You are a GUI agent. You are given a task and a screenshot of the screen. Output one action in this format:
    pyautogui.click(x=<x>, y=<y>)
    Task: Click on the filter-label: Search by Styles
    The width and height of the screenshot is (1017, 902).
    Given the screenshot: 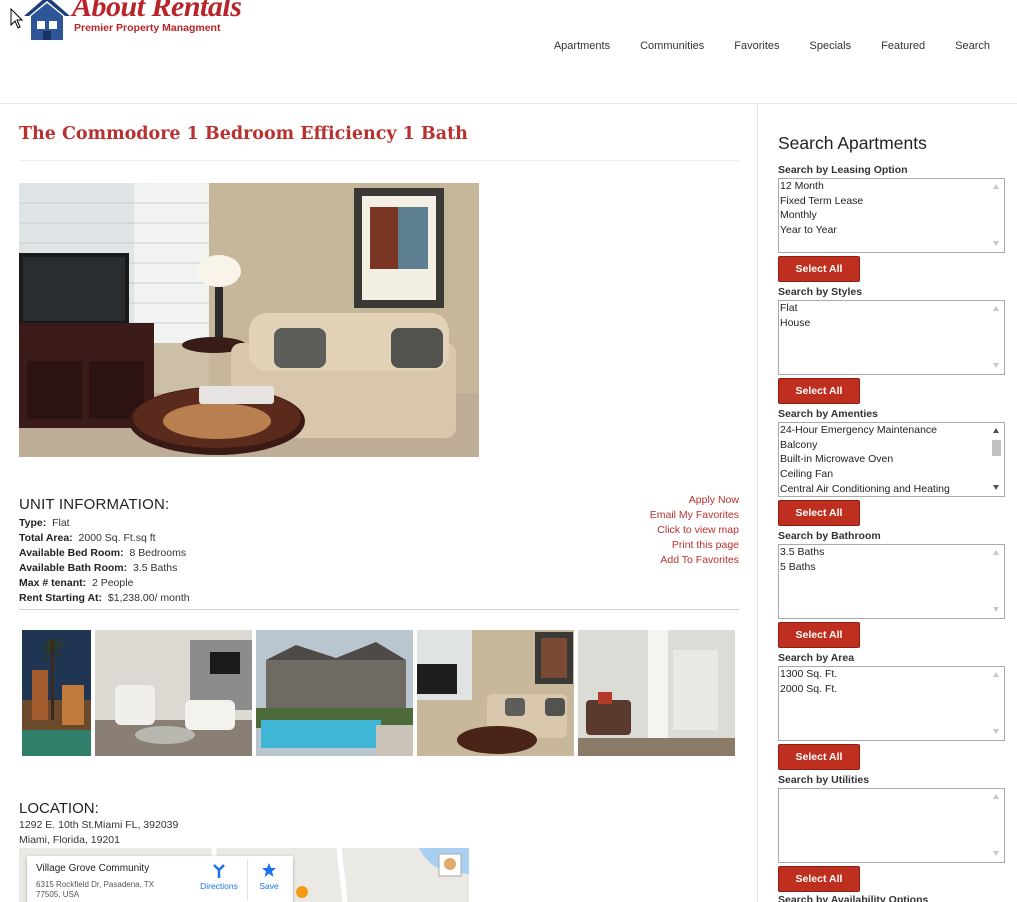 What is the action you would take?
    pyautogui.click(x=820, y=292)
    